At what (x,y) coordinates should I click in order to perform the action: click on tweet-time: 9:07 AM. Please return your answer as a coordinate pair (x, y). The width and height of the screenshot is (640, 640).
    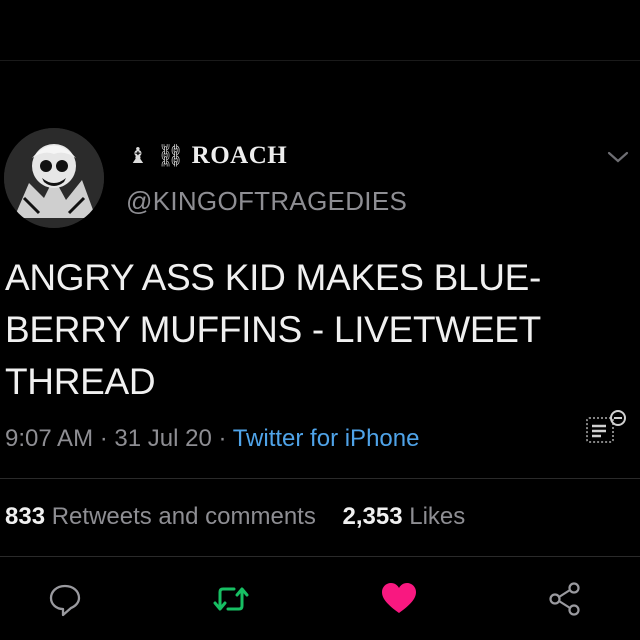
    Looking at the image, I should click on (49, 438).